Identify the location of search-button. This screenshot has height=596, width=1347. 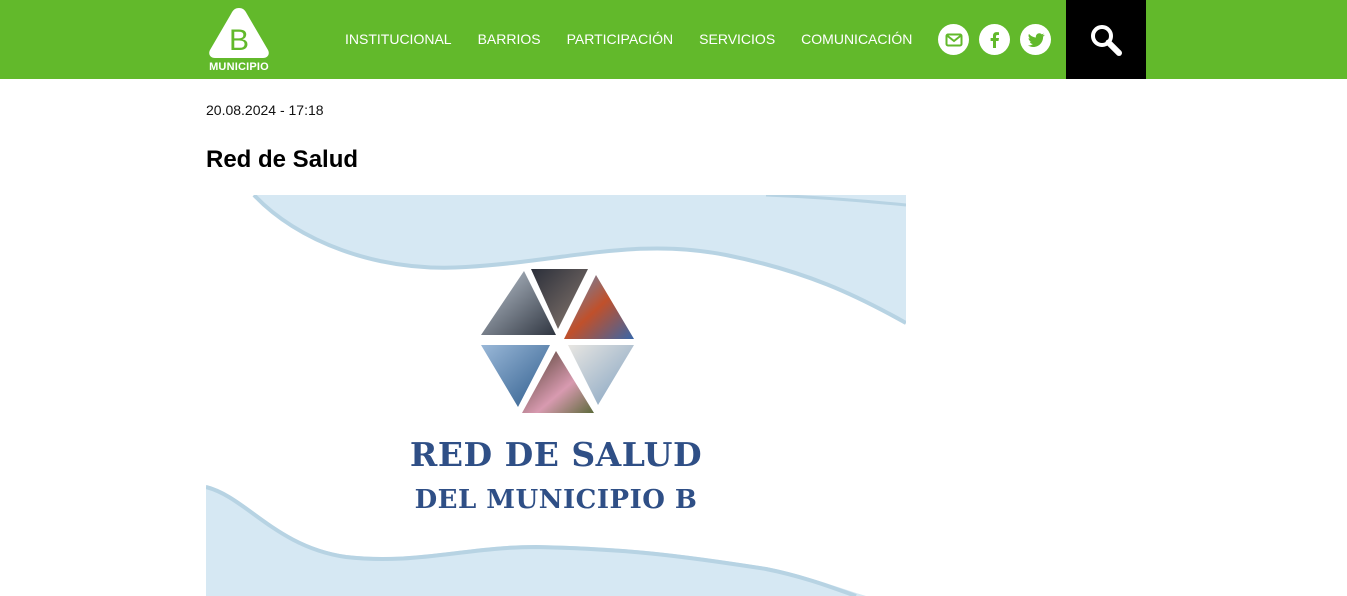
(1106, 39).